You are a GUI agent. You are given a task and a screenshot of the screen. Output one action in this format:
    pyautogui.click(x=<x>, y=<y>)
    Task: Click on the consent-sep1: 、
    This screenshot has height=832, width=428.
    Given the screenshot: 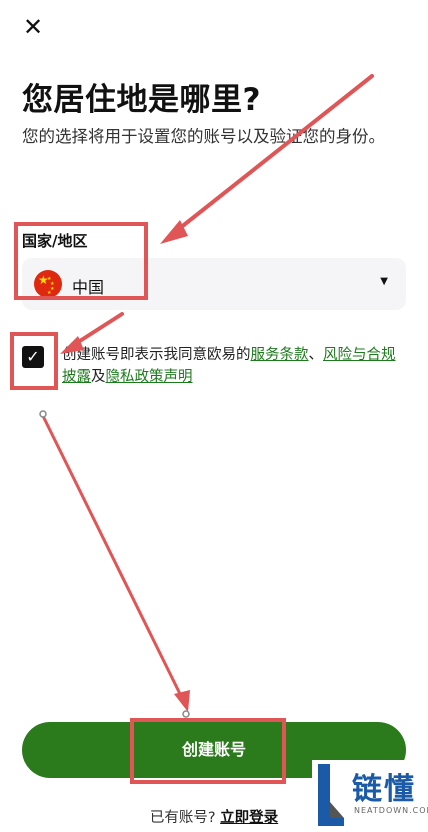 What is the action you would take?
    pyautogui.click(x=316, y=355)
    